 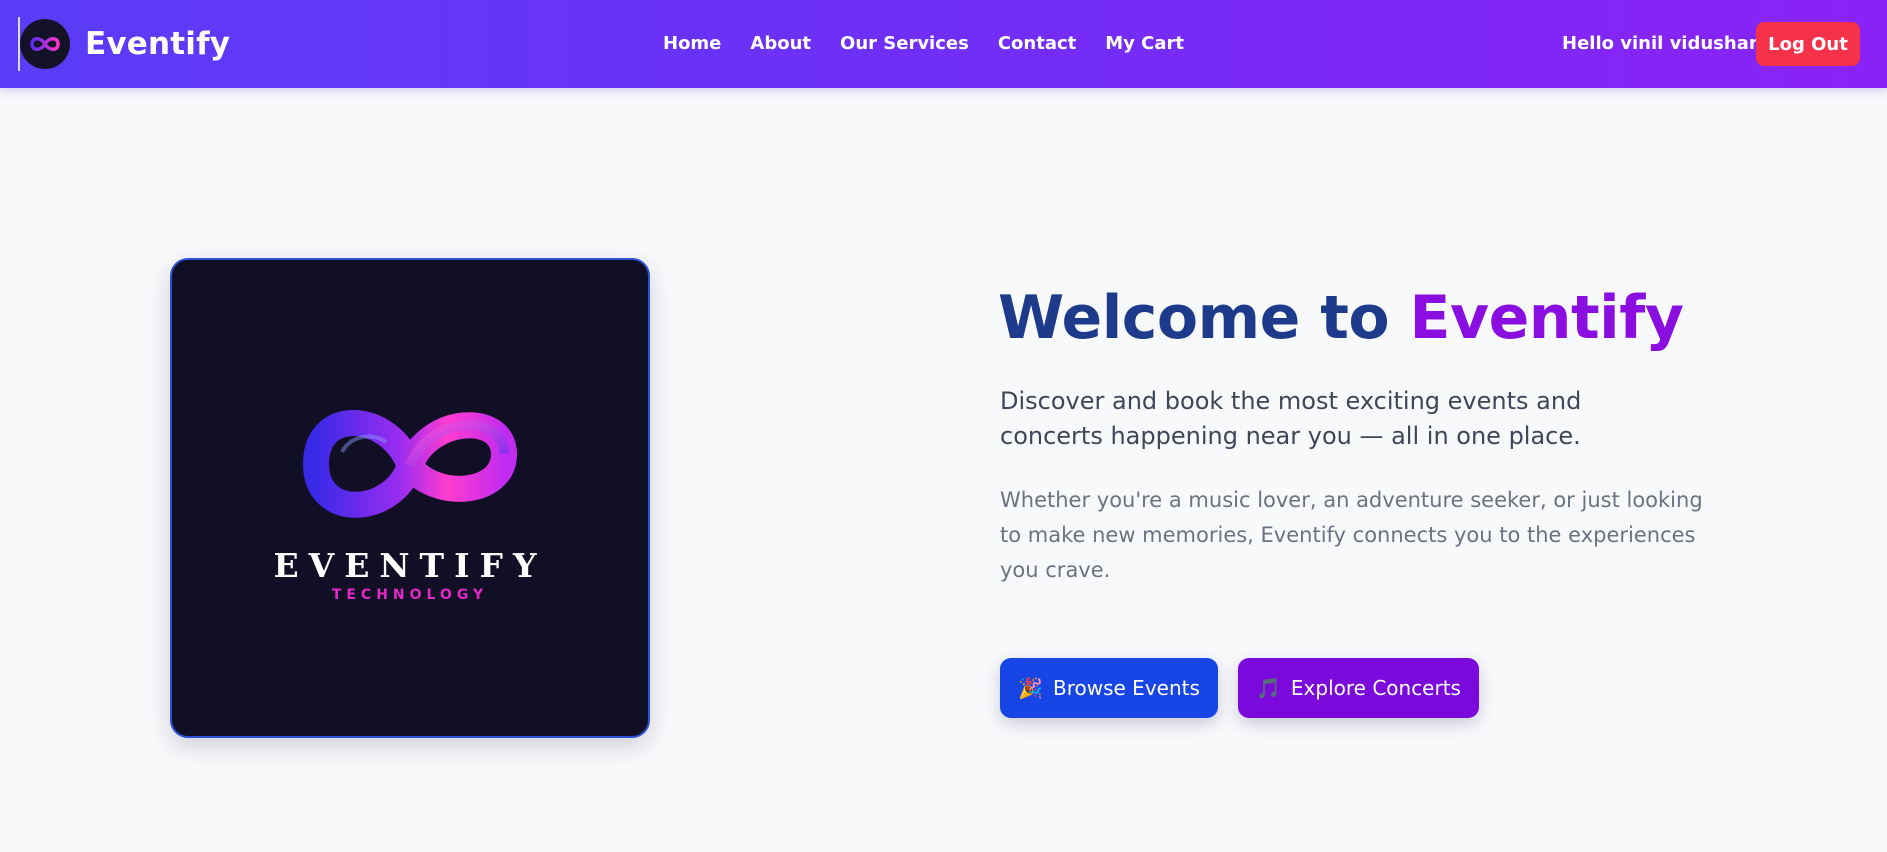 What do you see at coordinates (1030, 688) in the screenshot?
I see `party-popper-icon: 🎉` at bounding box center [1030, 688].